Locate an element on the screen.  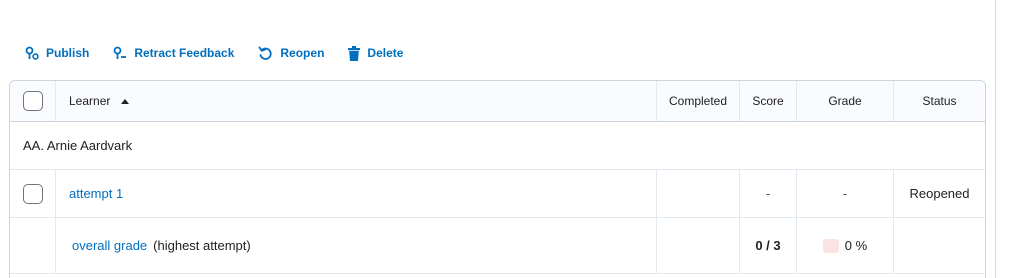
overall-spacer-cell is located at coordinates (32, 245).